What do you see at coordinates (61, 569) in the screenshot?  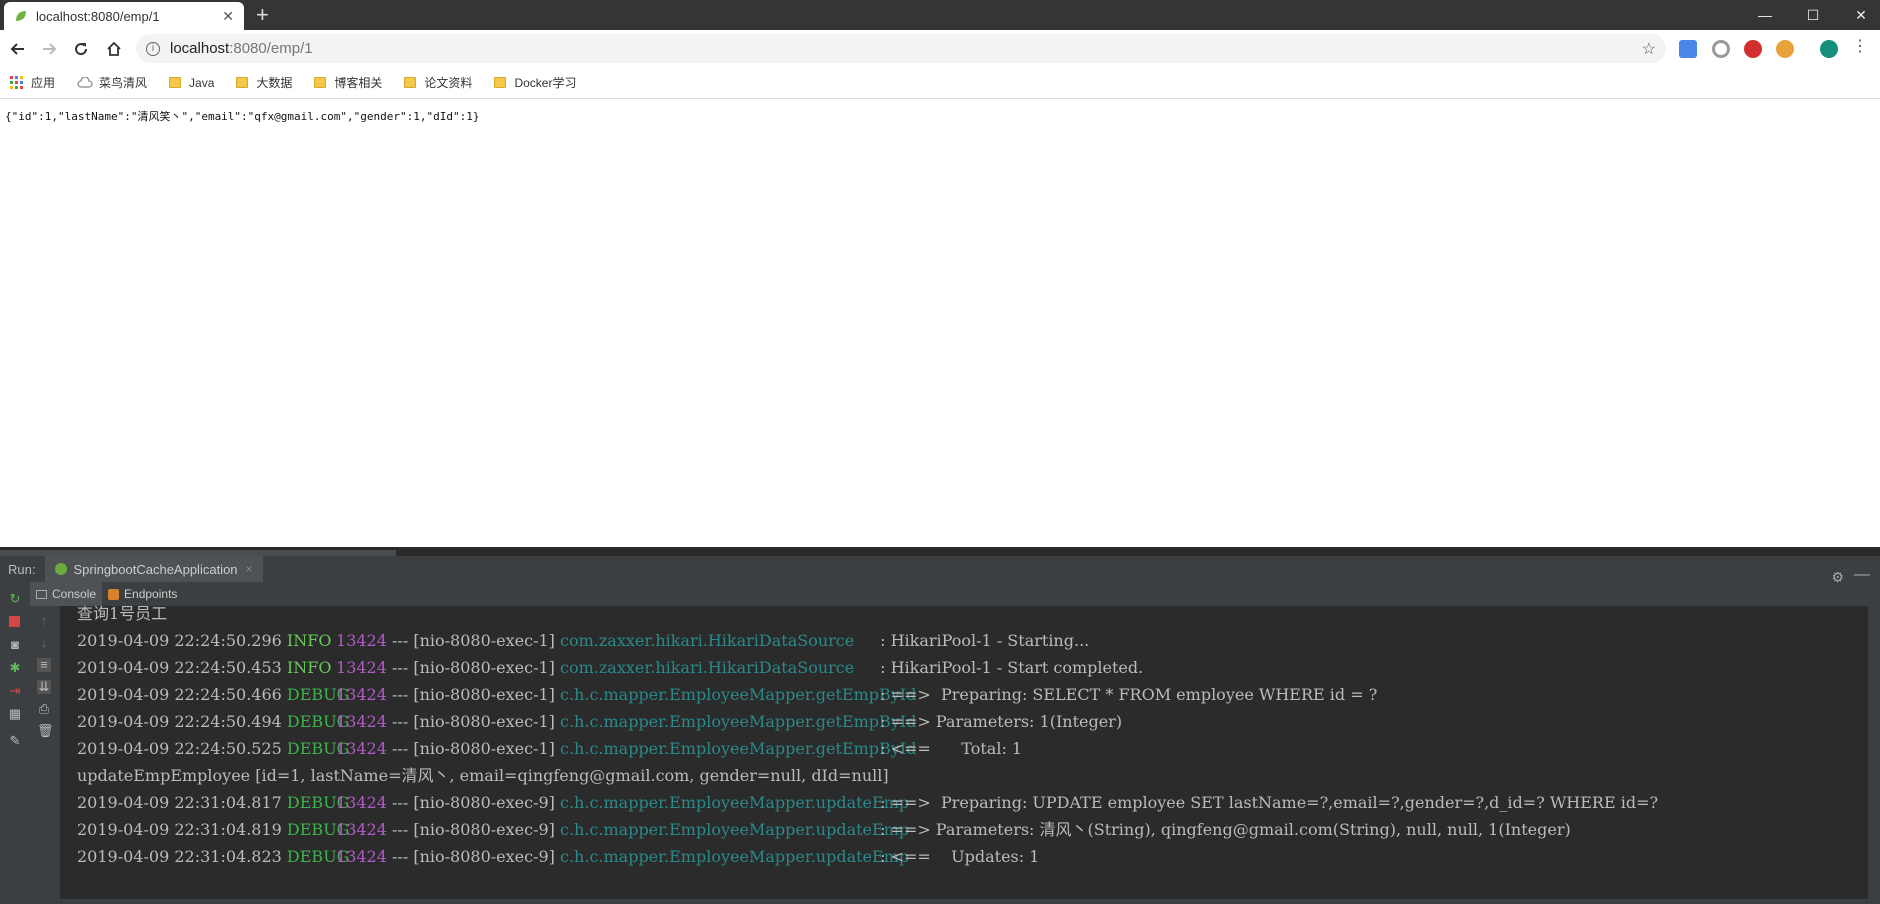 I see `spring-boot-icon` at bounding box center [61, 569].